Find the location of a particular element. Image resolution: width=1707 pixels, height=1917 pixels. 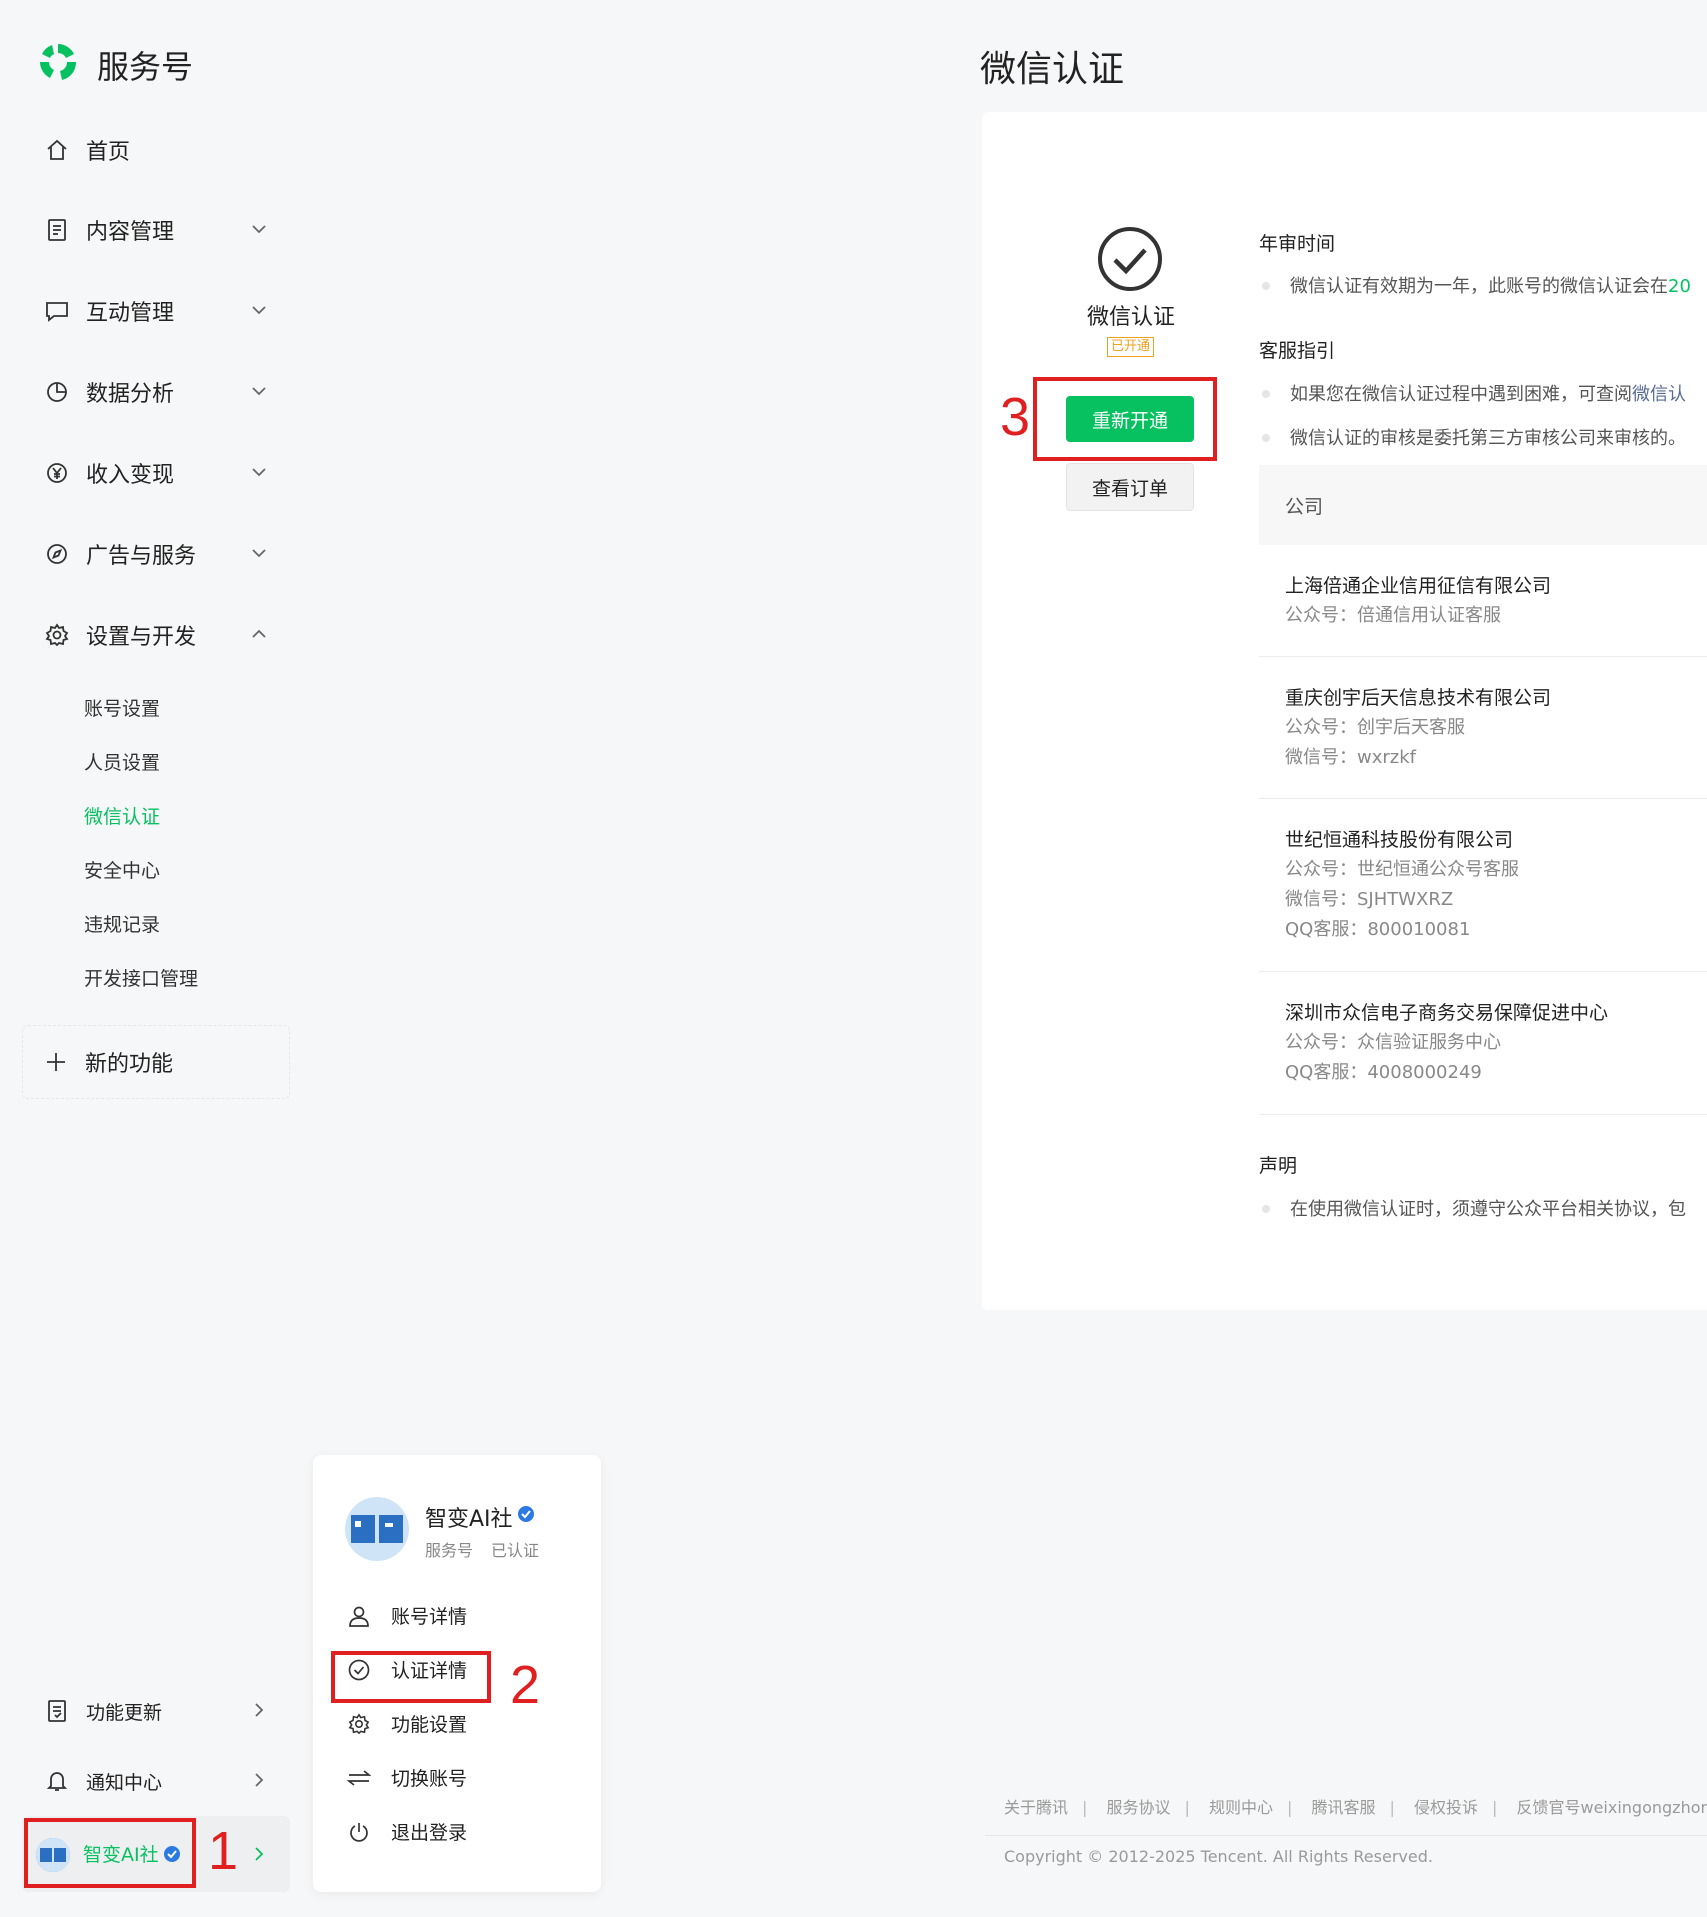

new-feature-button: 新的功能 is located at coordinates (156, 1062).